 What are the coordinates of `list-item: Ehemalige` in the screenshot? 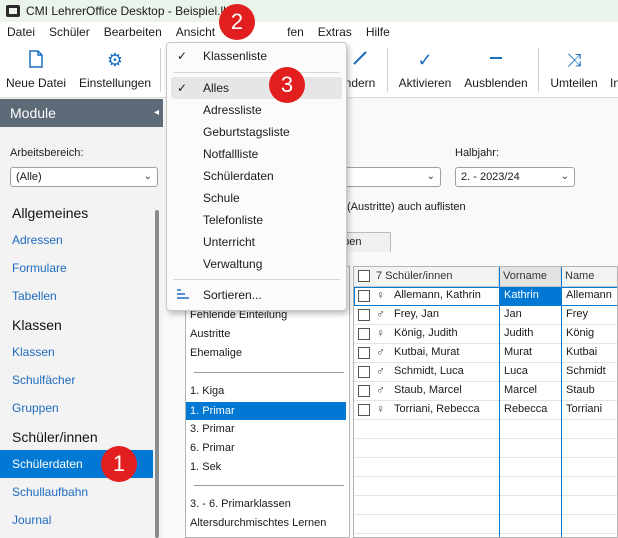 It's located at (216, 353).